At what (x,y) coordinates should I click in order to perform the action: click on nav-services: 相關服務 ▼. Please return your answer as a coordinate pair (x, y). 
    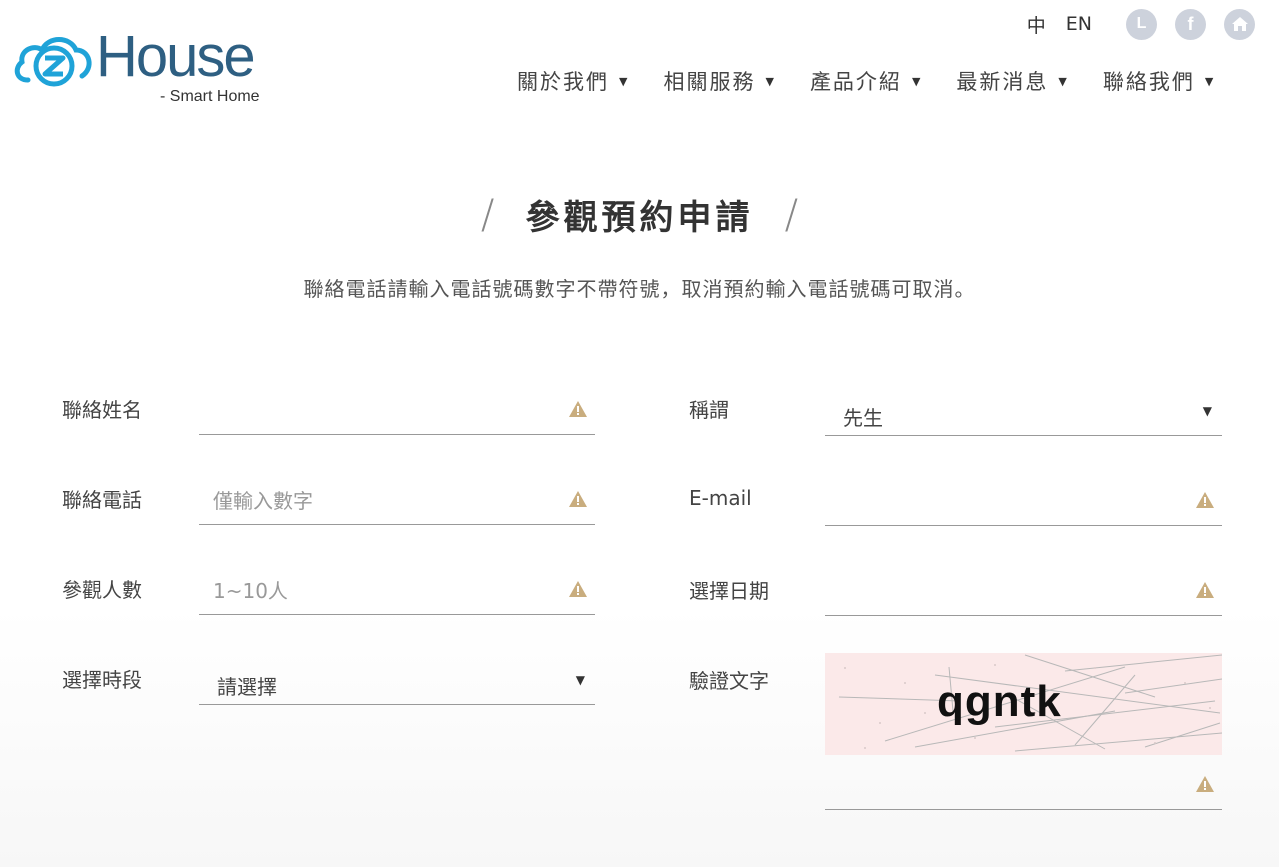
    Looking at the image, I should click on (719, 81).